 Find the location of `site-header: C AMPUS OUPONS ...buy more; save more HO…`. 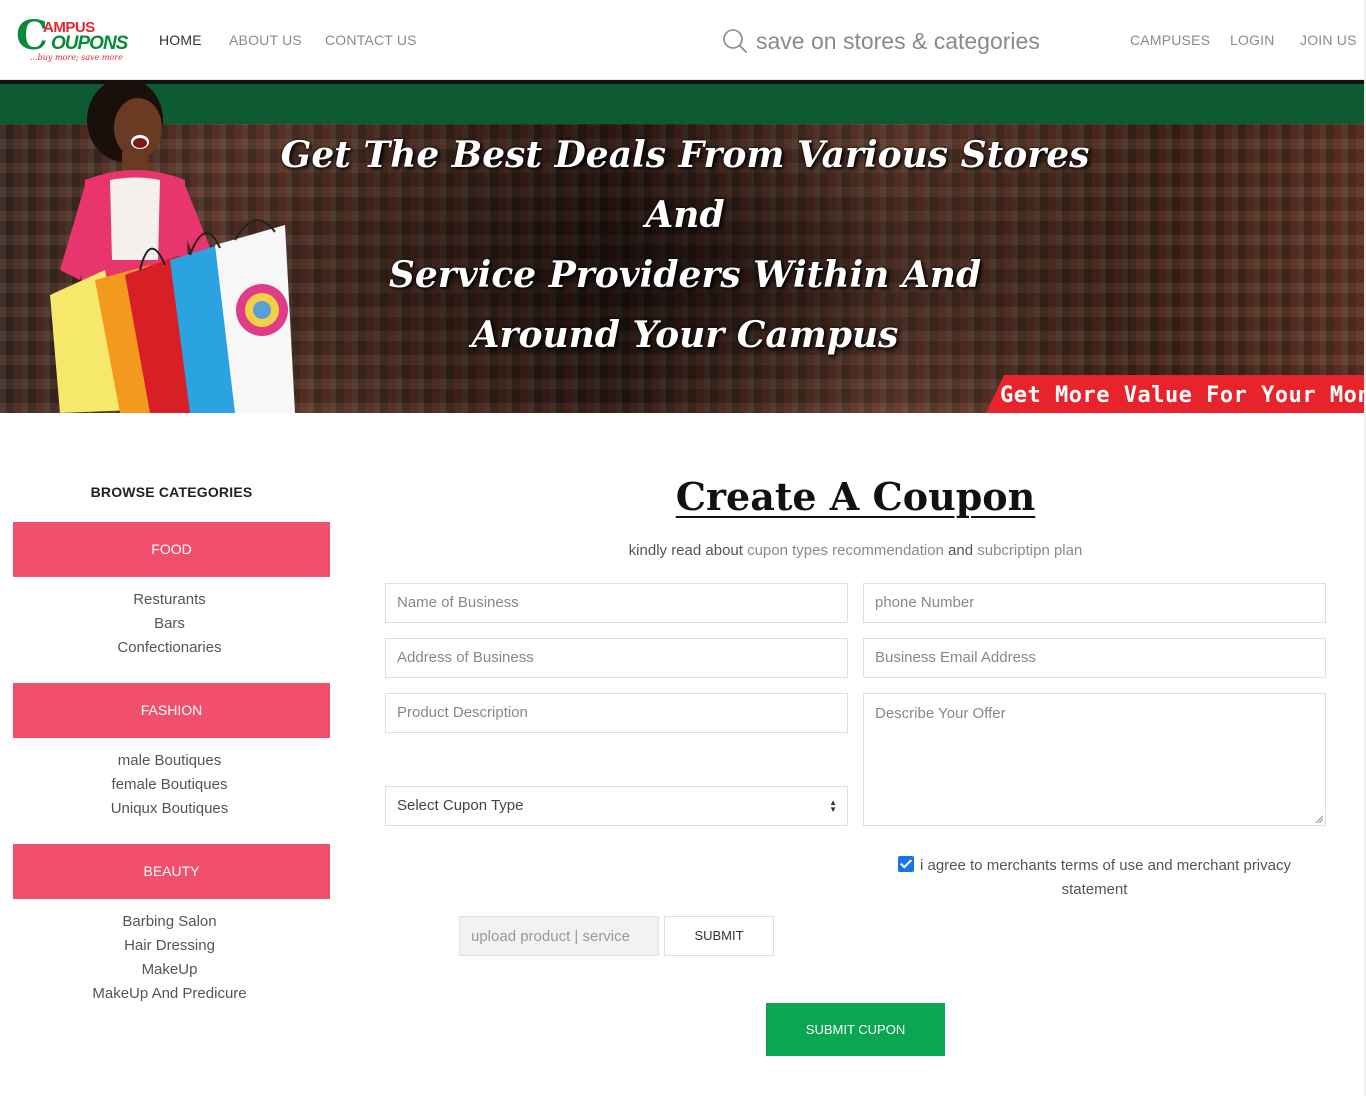

site-header: C AMPUS OUPONS ...buy more; save more HO… is located at coordinates (683, 40).